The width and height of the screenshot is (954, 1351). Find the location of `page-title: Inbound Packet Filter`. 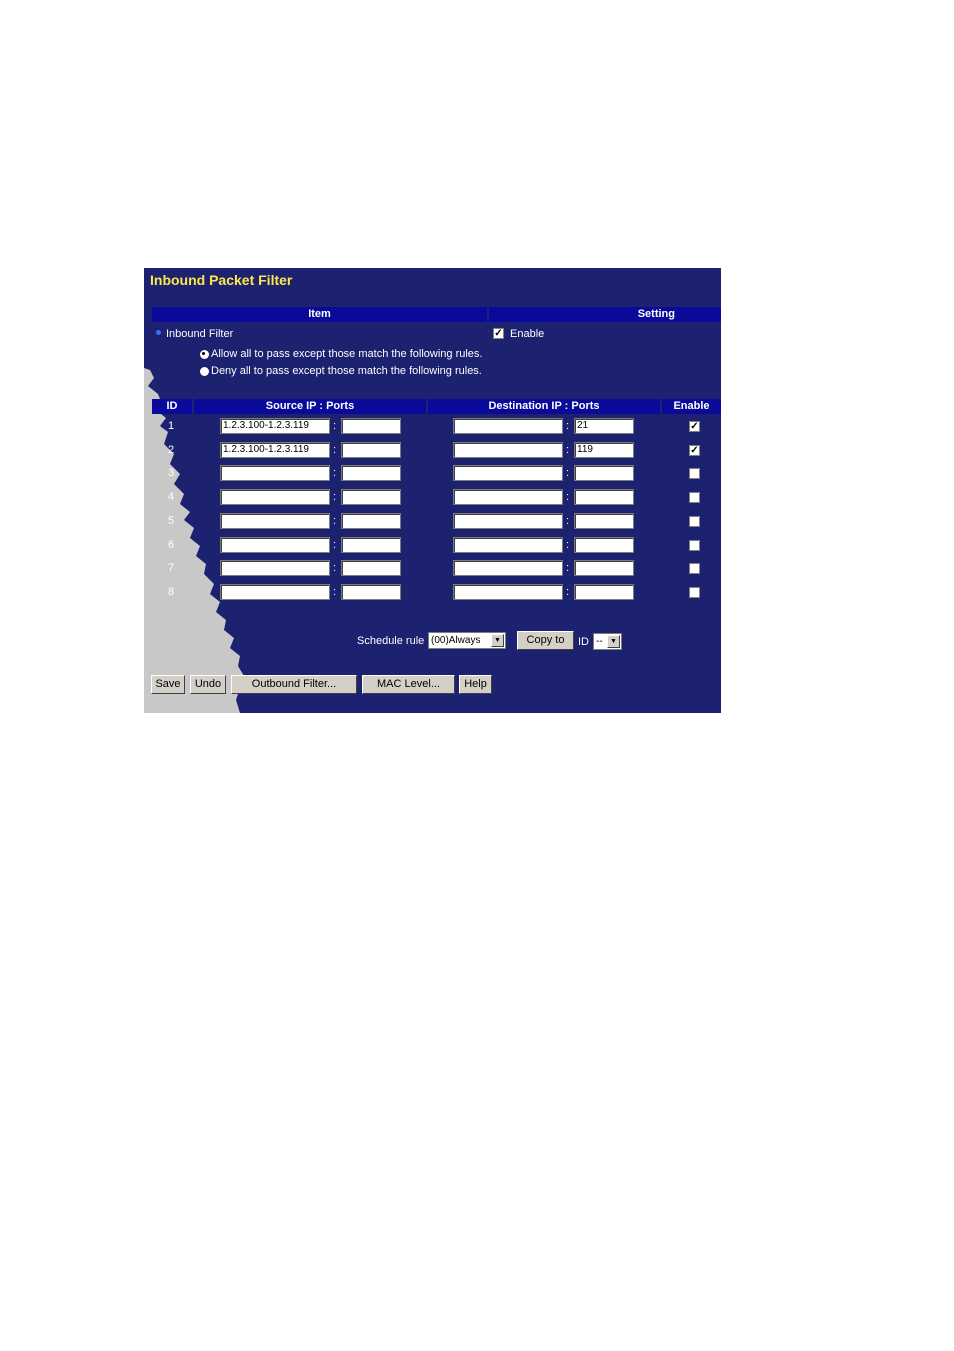

page-title: Inbound Packet Filter is located at coordinates (221, 280).